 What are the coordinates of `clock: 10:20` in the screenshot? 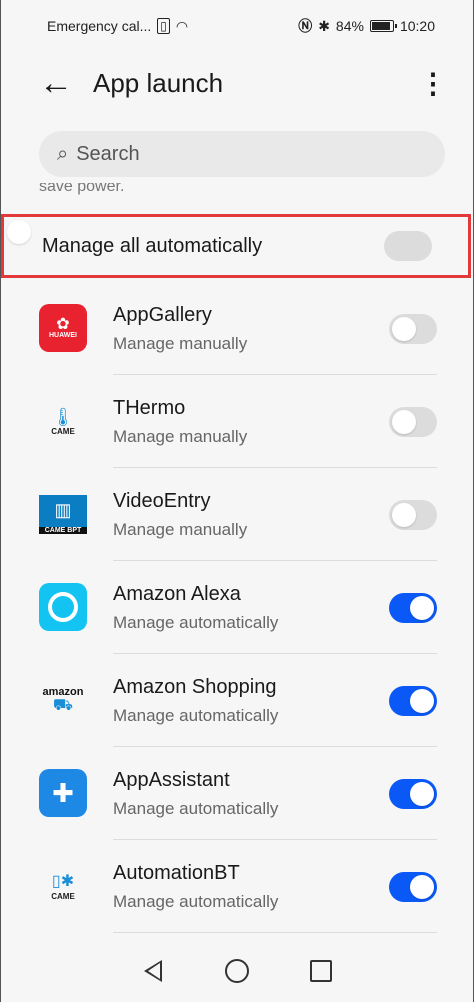 It's located at (417, 26).